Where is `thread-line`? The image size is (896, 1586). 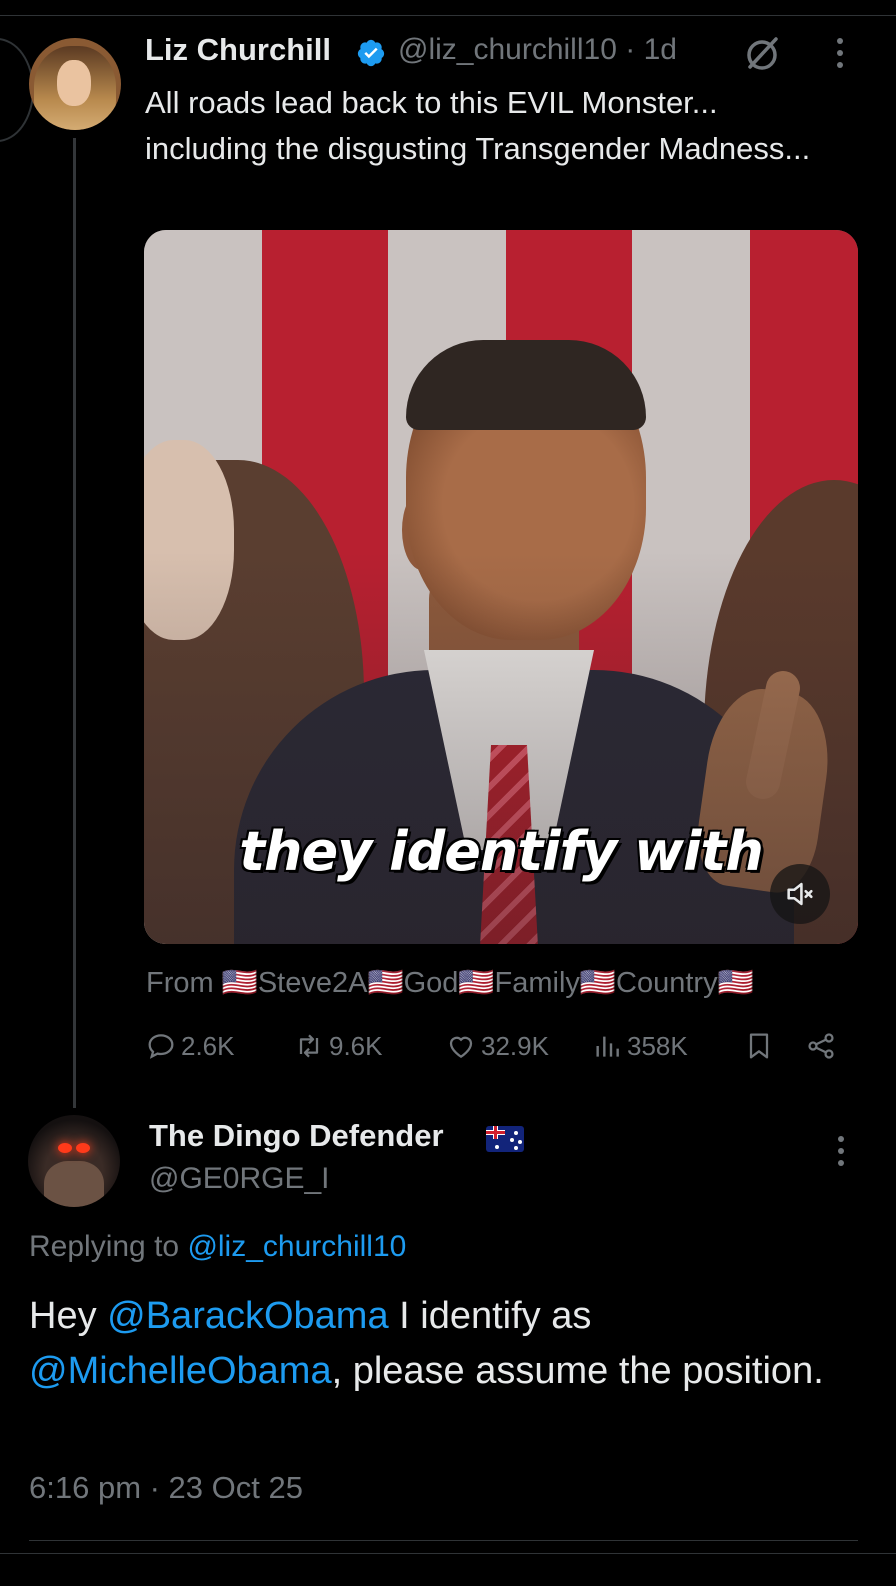 thread-line is located at coordinates (74, 623).